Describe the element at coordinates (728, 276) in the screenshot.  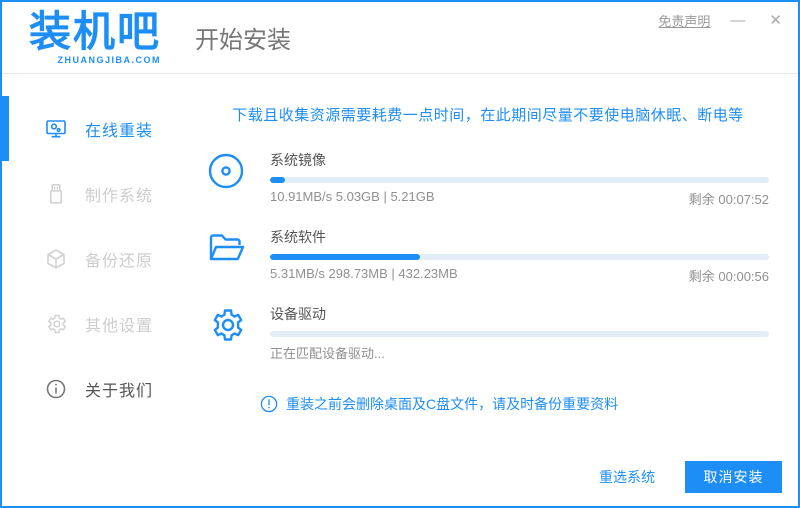
I see `task-remaining: 剩余 00:00:56` at that location.